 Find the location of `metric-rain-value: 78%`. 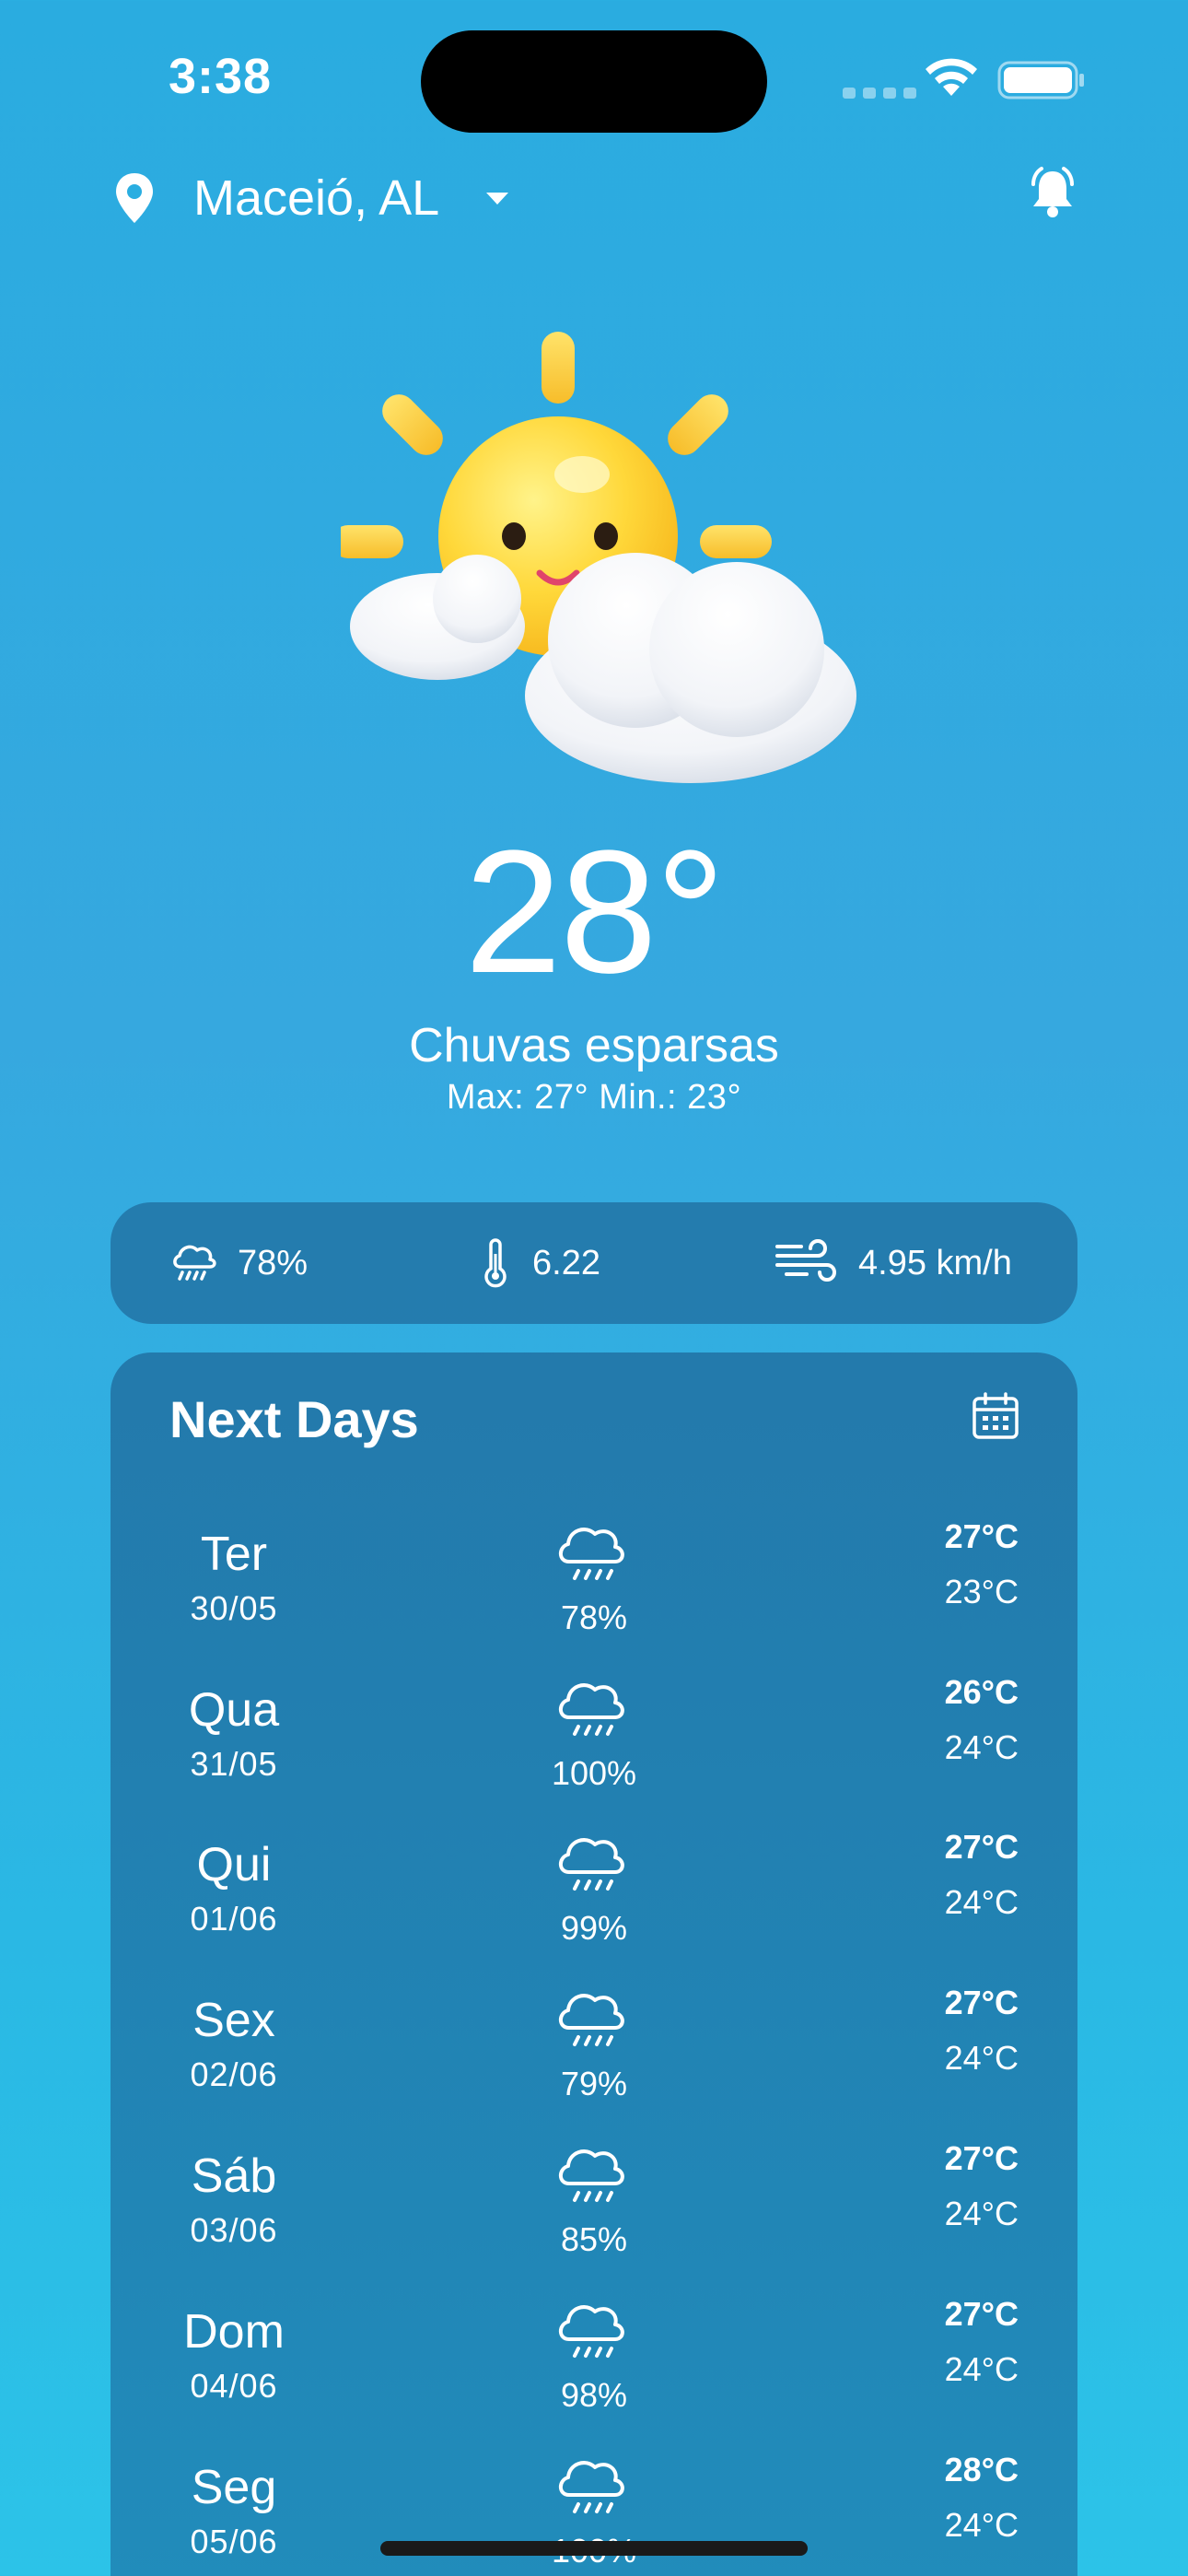

metric-rain-value: 78% is located at coordinates (273, 1262).